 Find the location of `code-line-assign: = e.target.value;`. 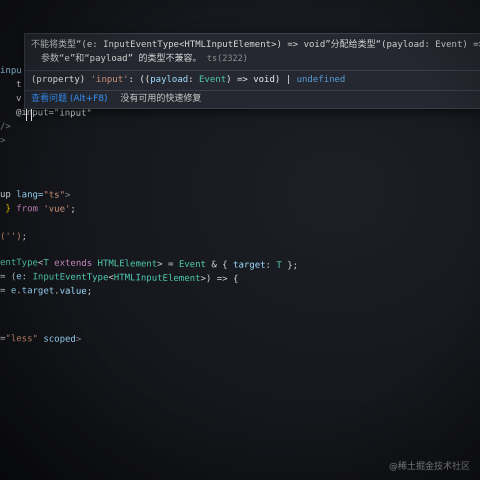

code-line-assign: = e.target.value; is located at coordinates (46, 291).